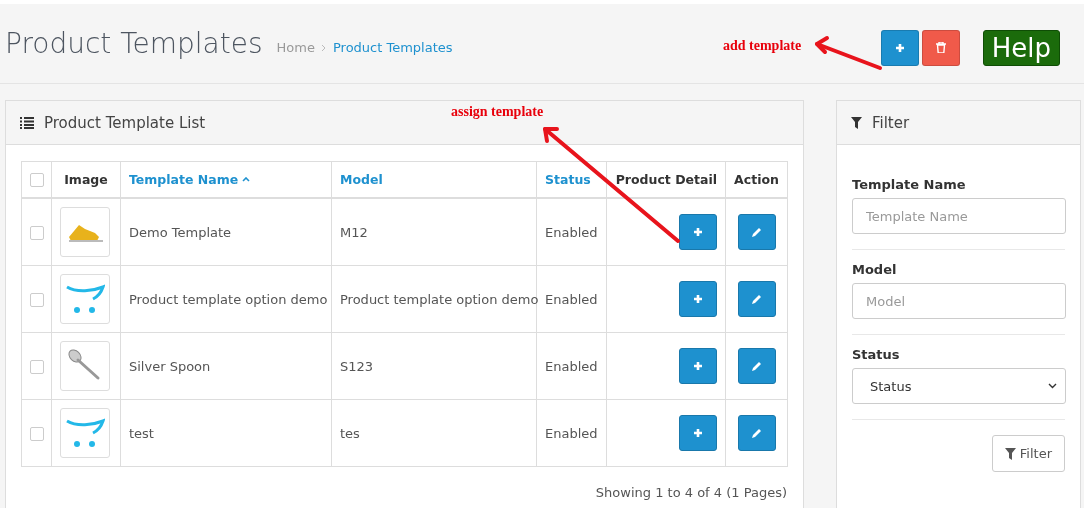 This screenshot has height=508, width=1084. I want to click on annotation-text: add template, so click(762, 46).